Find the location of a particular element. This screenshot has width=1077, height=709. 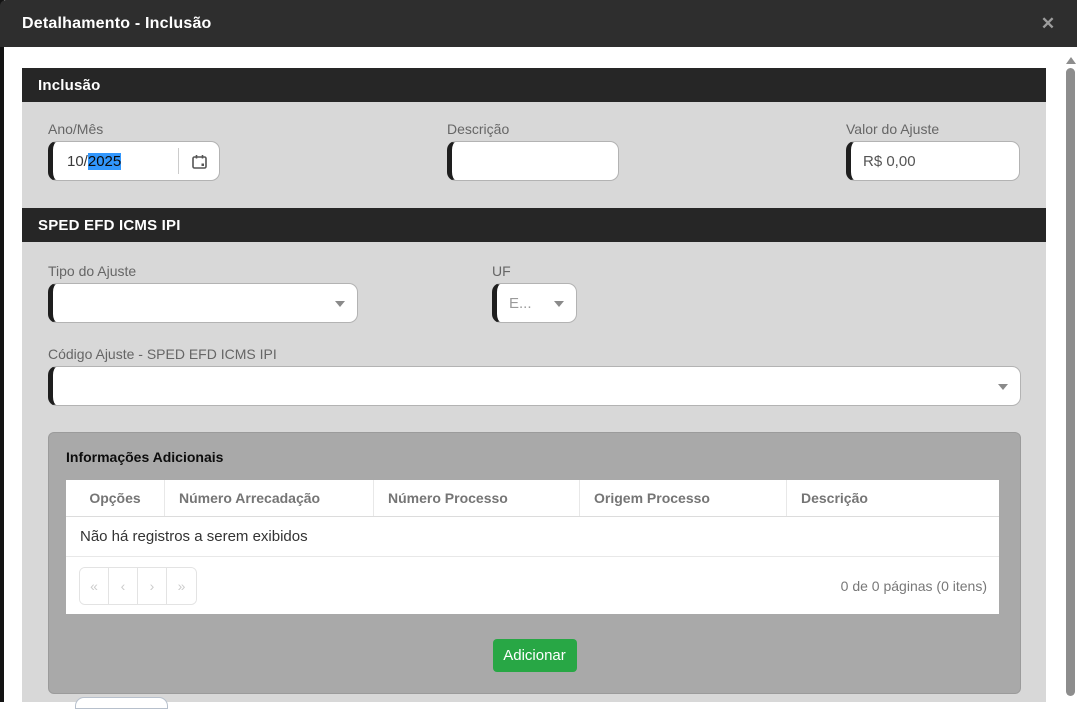

modal-title: Detalhamento - Inclusão is located at coordinates (117, 23).